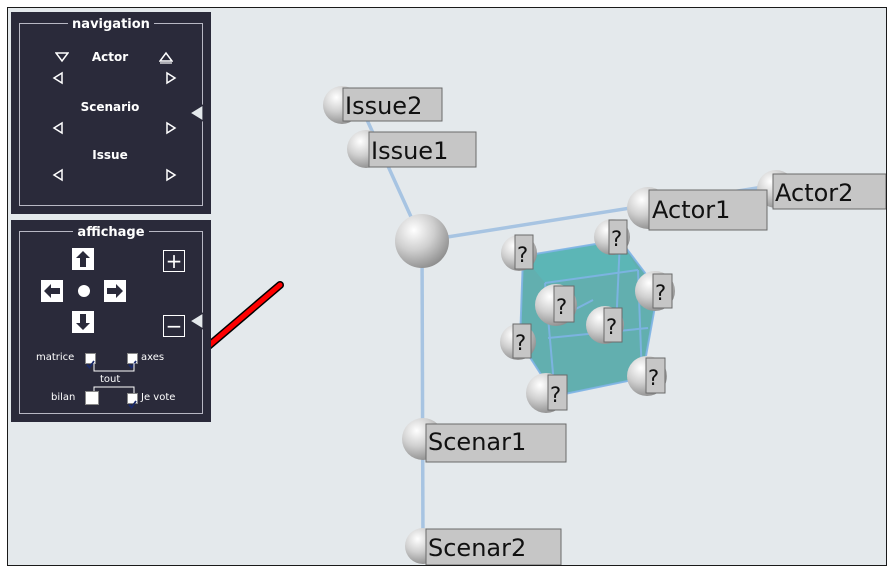 The width and height of the screenshot is (887, 566). I want to click on arrow-down-icon, so click(83, 322).